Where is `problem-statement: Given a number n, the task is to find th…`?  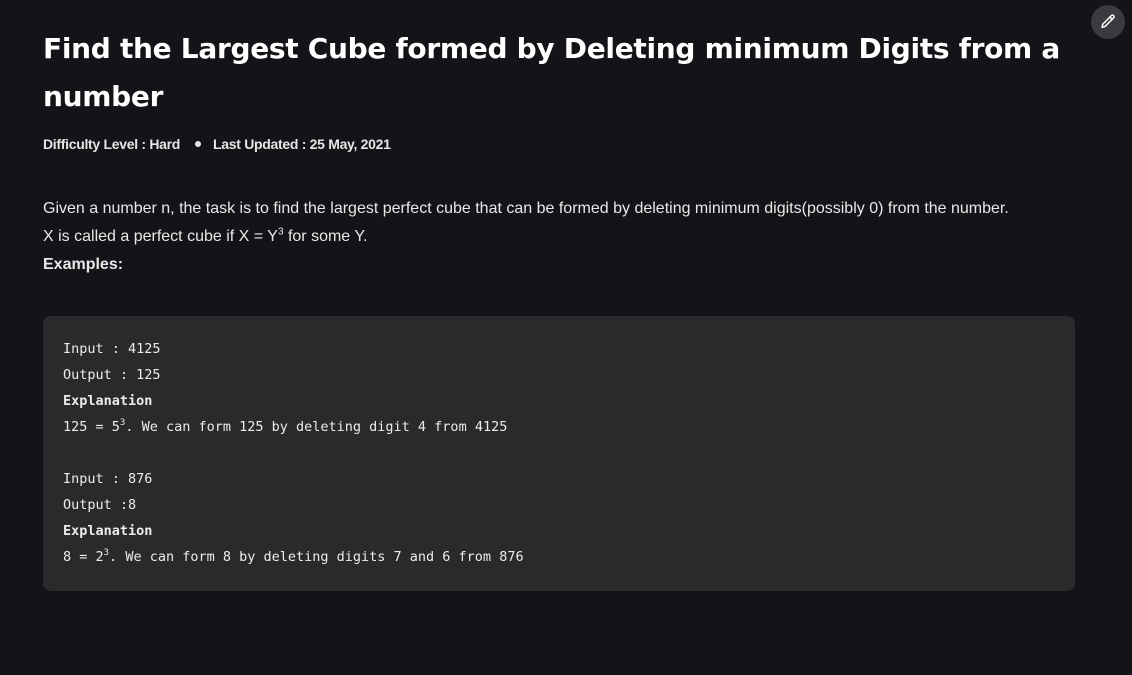
problem-statement: Given a number n, the task is to find th… is located at coordinates (526, 208).